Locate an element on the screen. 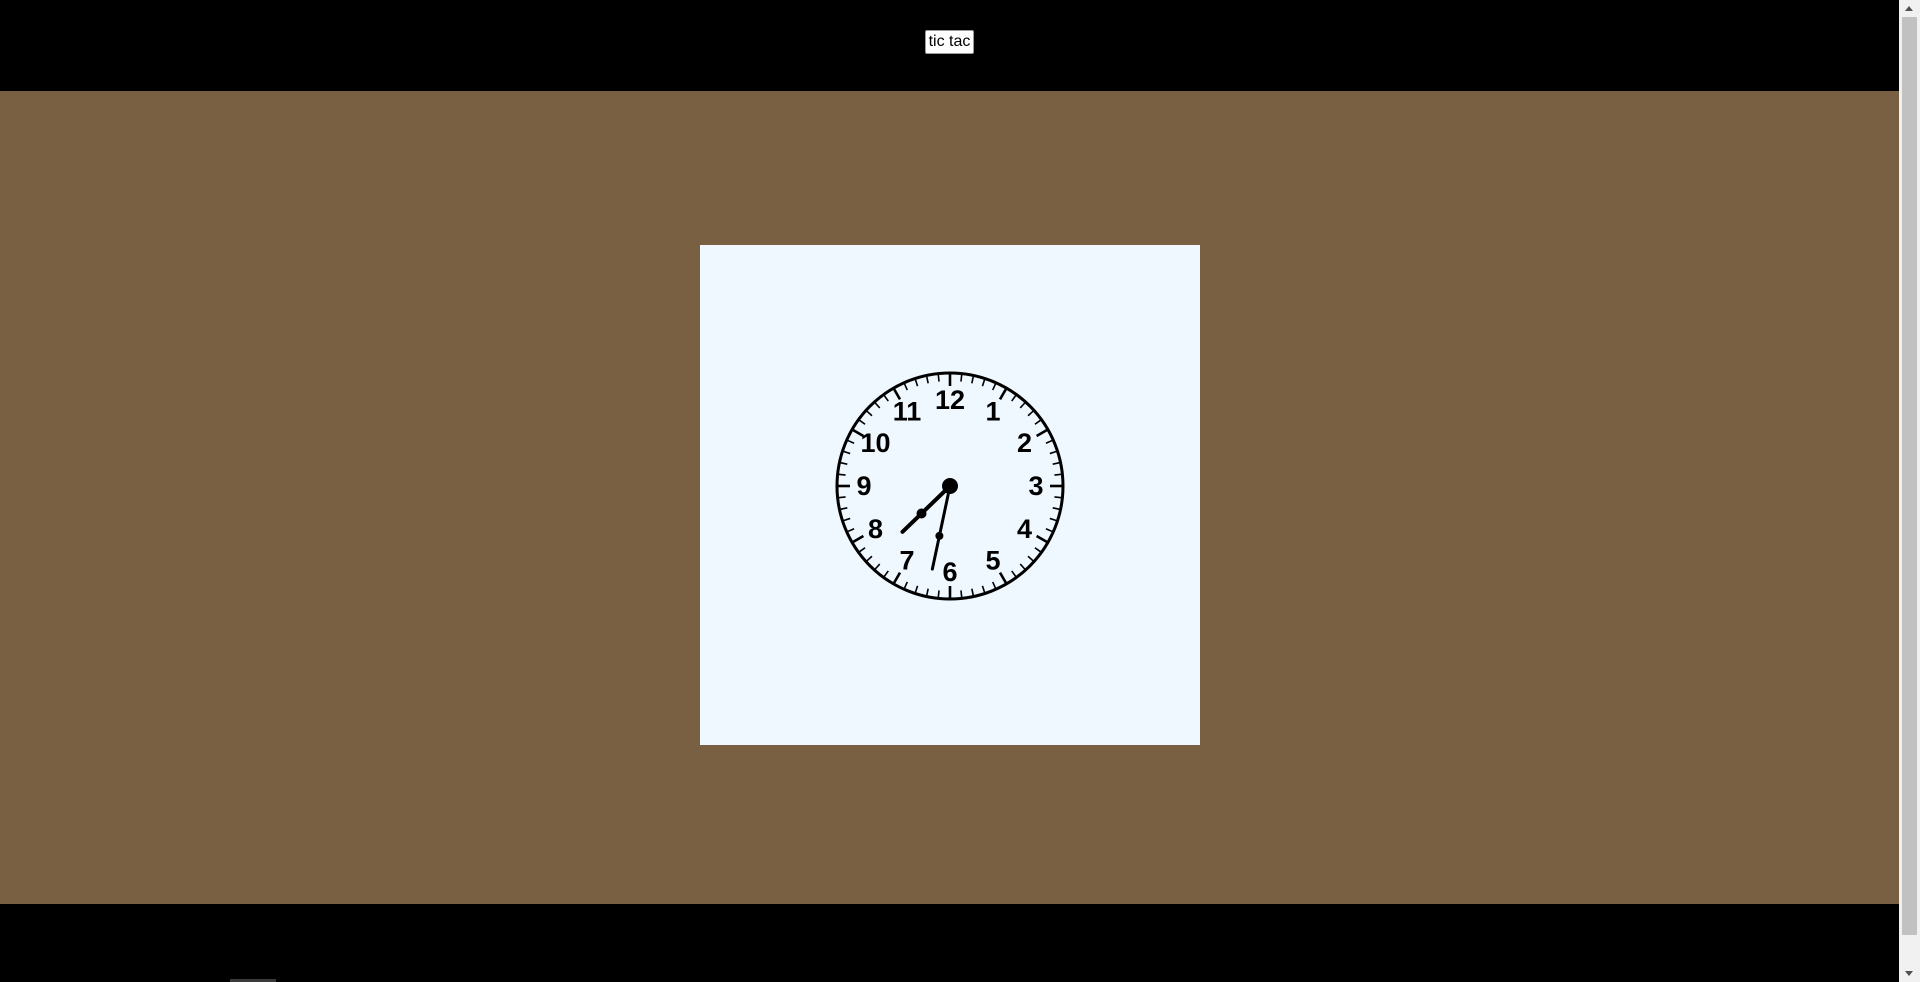  clock-numeral: 11 is located at coordinates (907, 412).